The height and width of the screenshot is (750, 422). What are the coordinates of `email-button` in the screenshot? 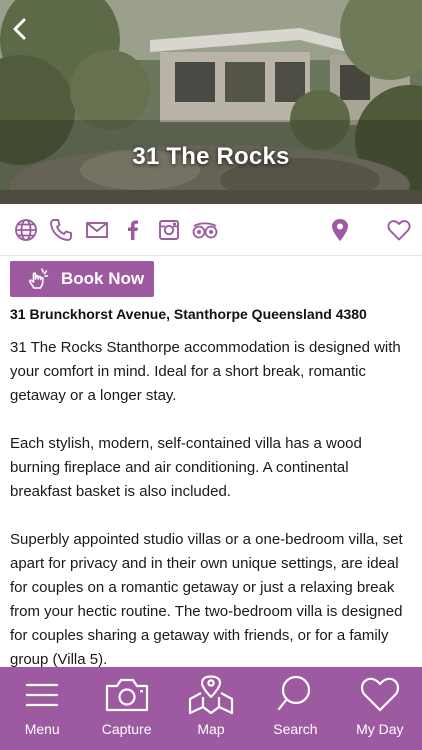 It's located at (97, 230).